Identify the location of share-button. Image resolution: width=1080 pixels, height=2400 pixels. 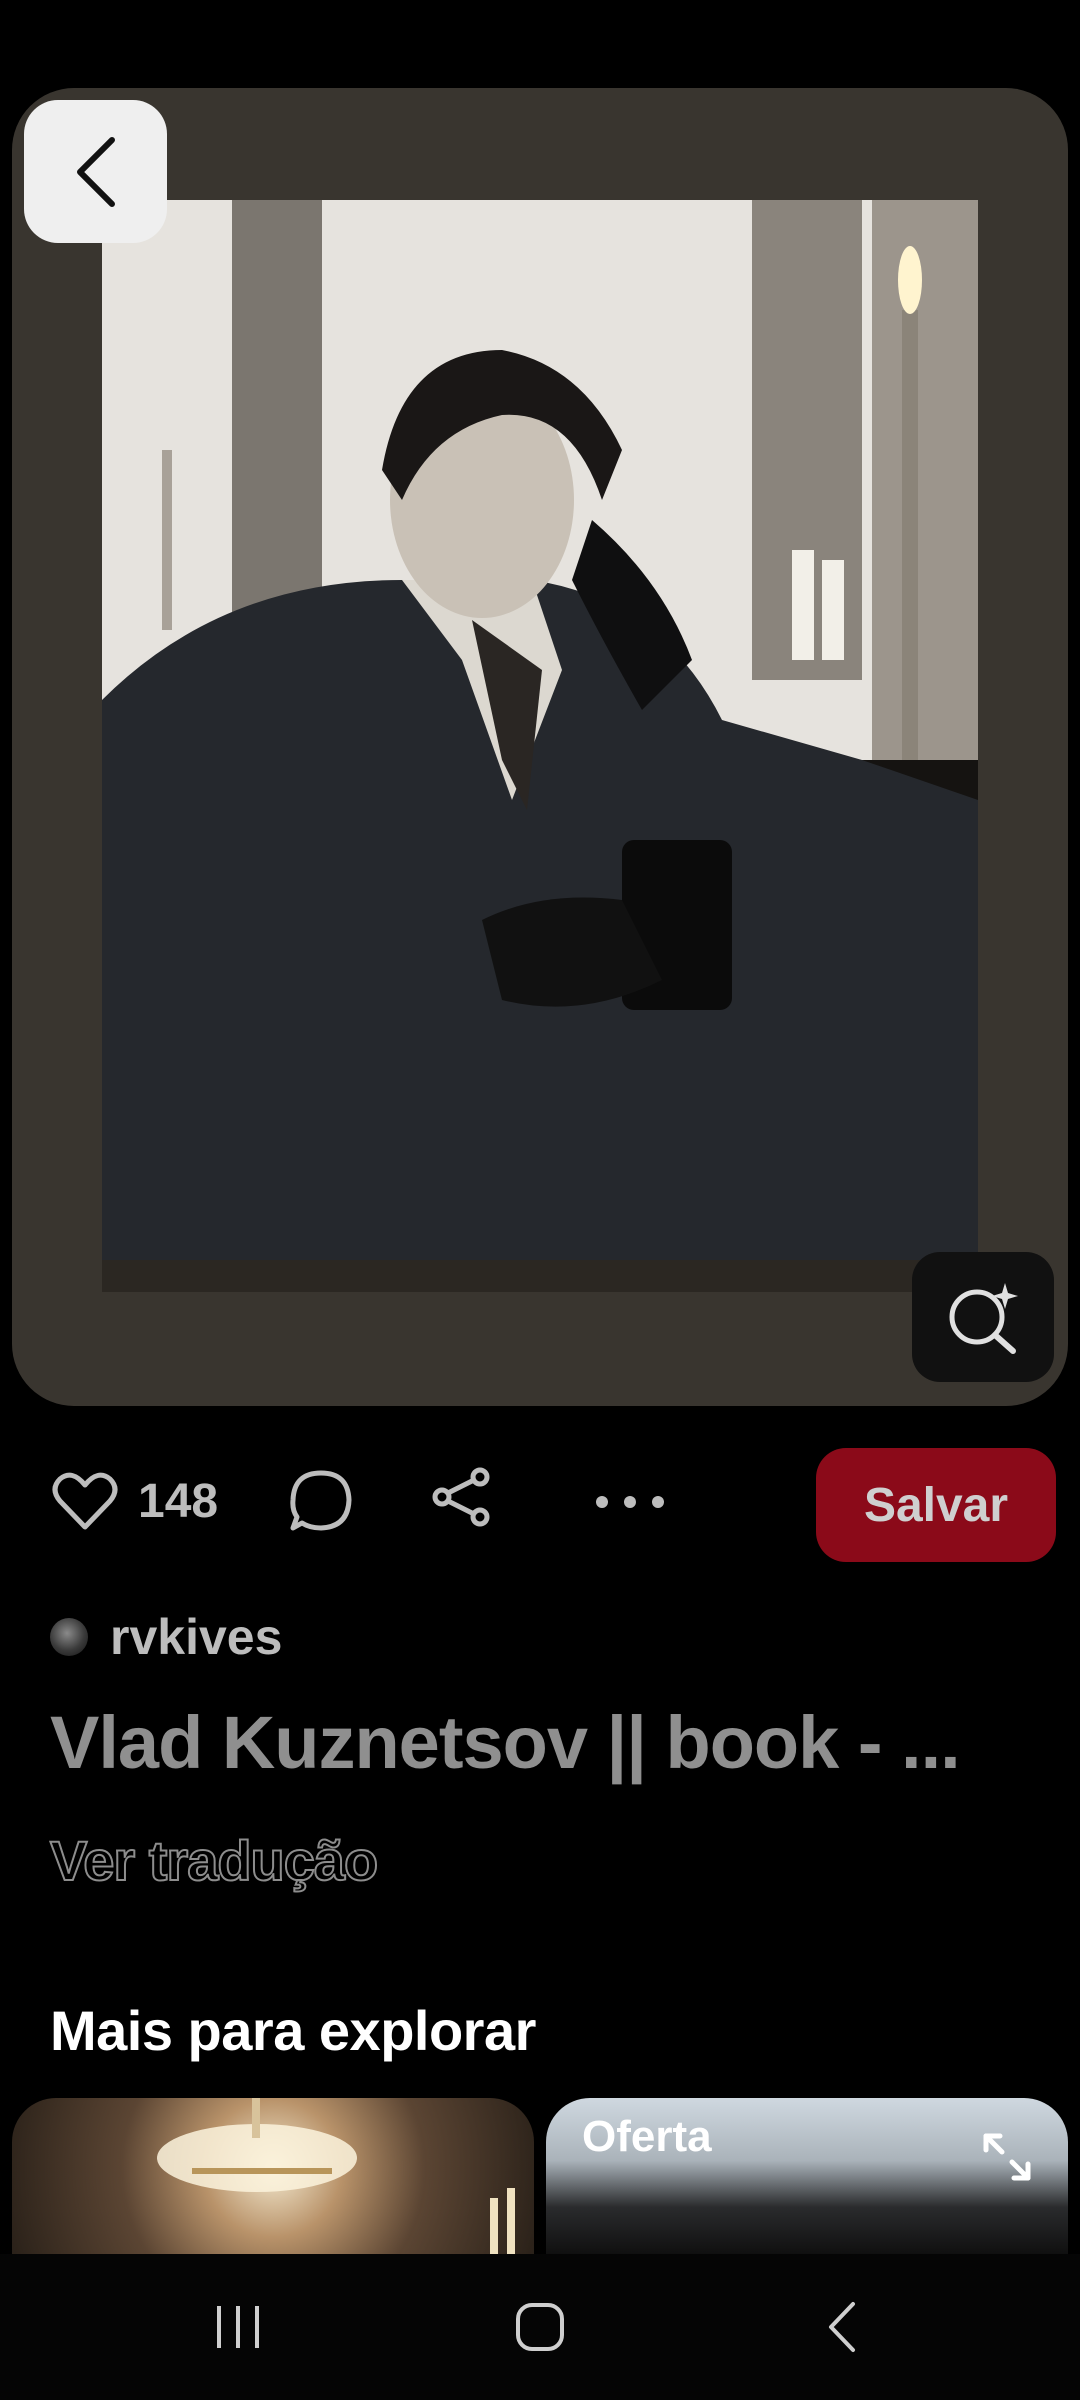
(461, 1497).